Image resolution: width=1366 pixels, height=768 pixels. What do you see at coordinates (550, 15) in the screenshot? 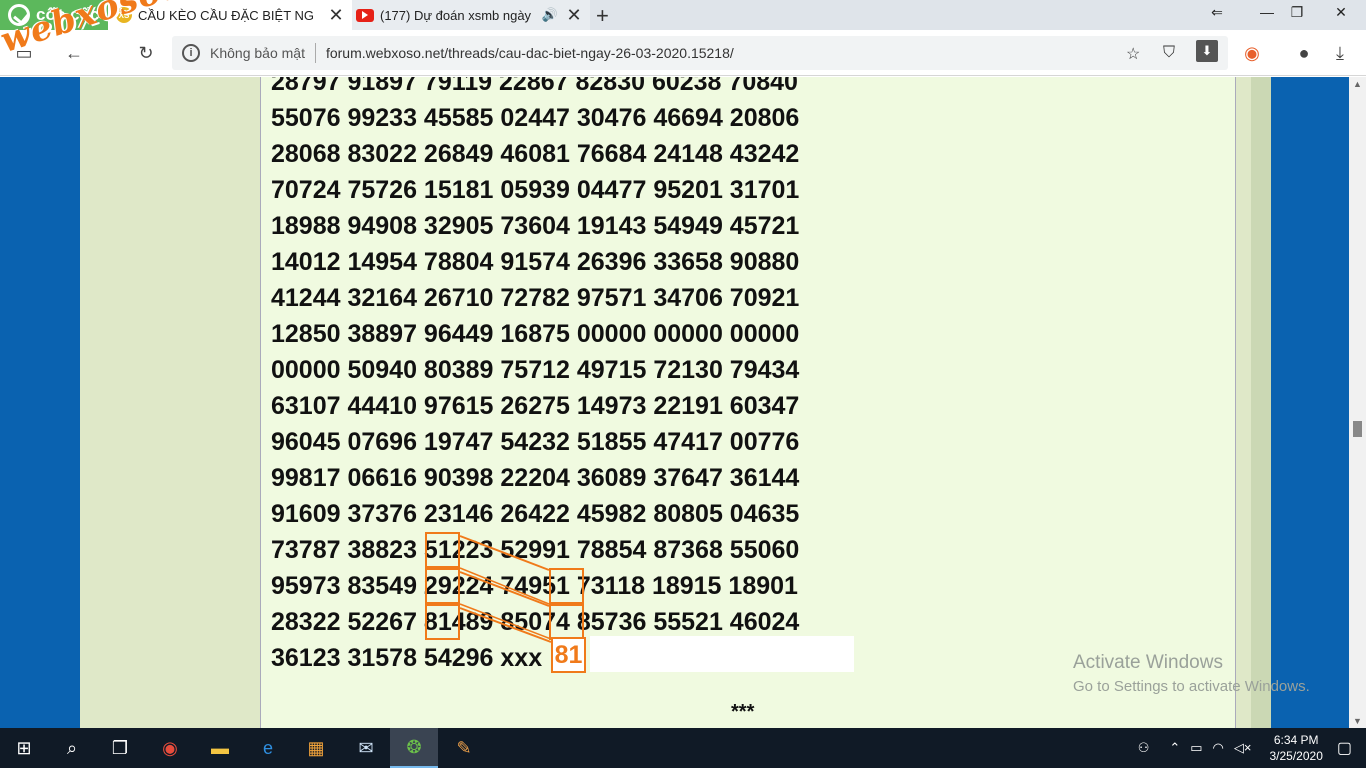
I see `speaker-icon: 🔊` at bounding box center [550, 15].